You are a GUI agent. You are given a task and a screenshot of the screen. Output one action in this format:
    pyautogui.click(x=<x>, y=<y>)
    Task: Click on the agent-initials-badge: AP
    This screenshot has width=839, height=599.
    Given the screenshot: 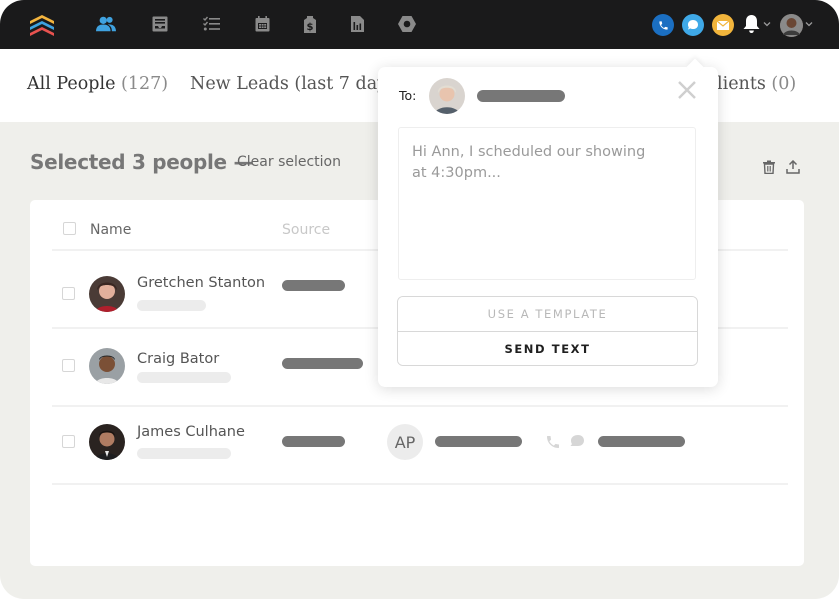 What is the action you would take?
    pyautogui.click(x=405, y=442)
    